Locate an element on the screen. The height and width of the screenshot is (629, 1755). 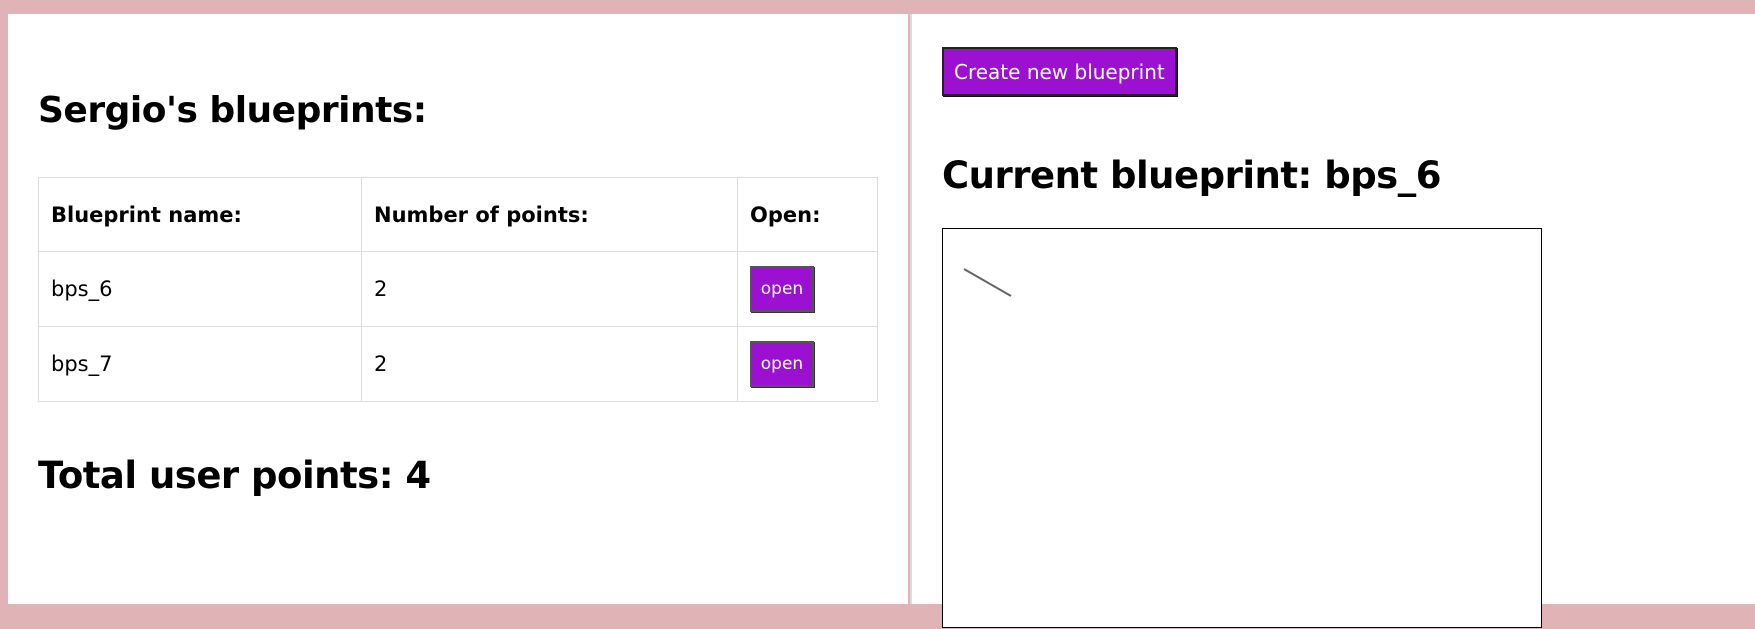
column-header-points: Number of points: is located at coordinates (549, 214).